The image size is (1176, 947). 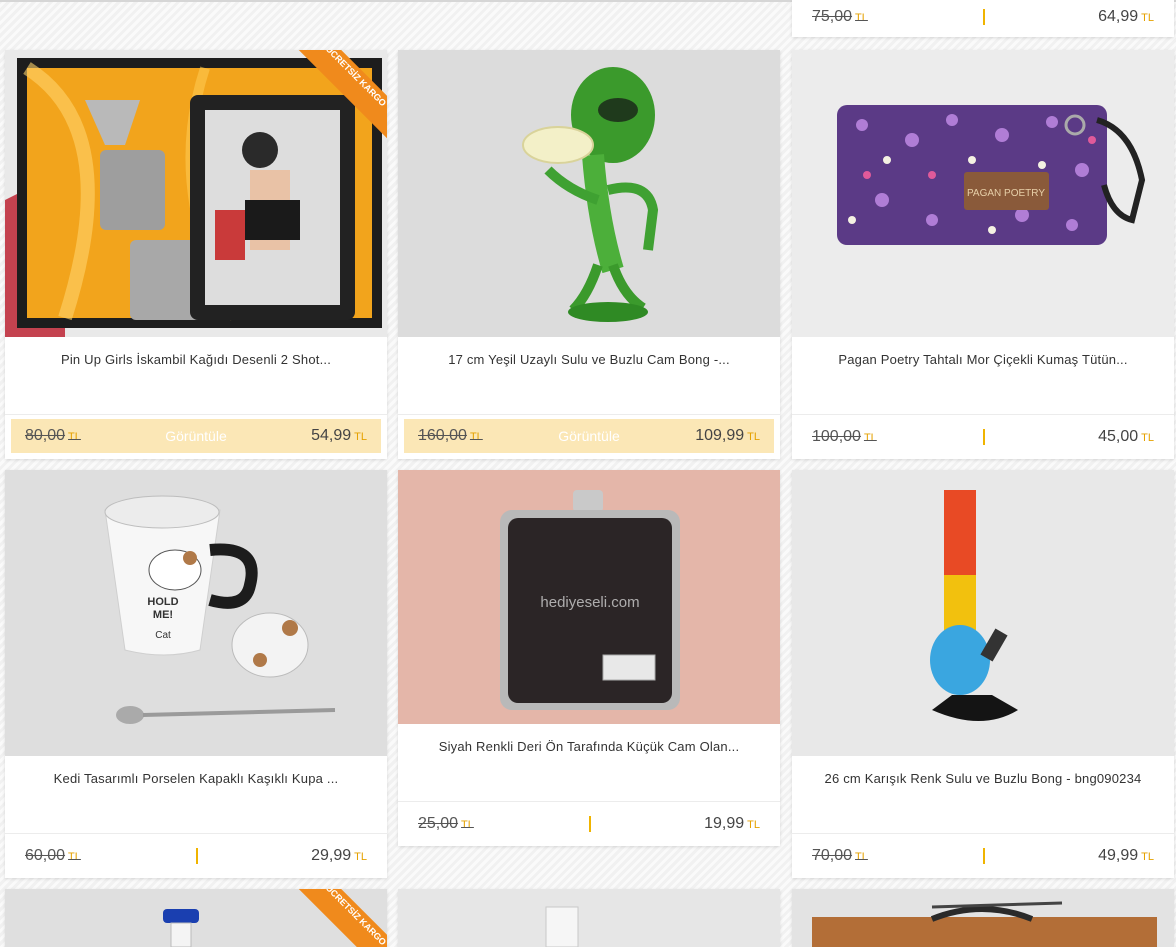 I want to click on old-price: 60,00 TL, so click(x=53, y=855).